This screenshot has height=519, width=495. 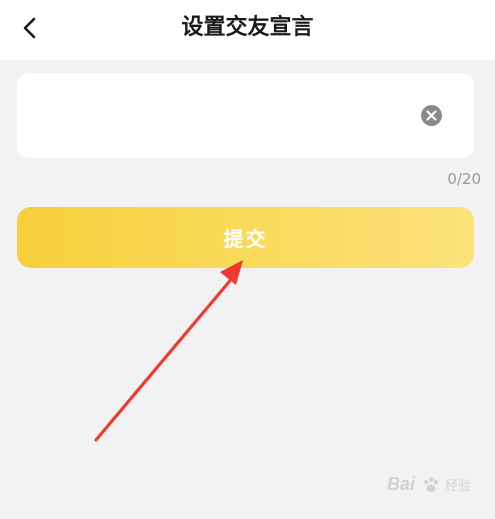 I want to click on header: 设置交友宣言, so click(x=247, y=30).